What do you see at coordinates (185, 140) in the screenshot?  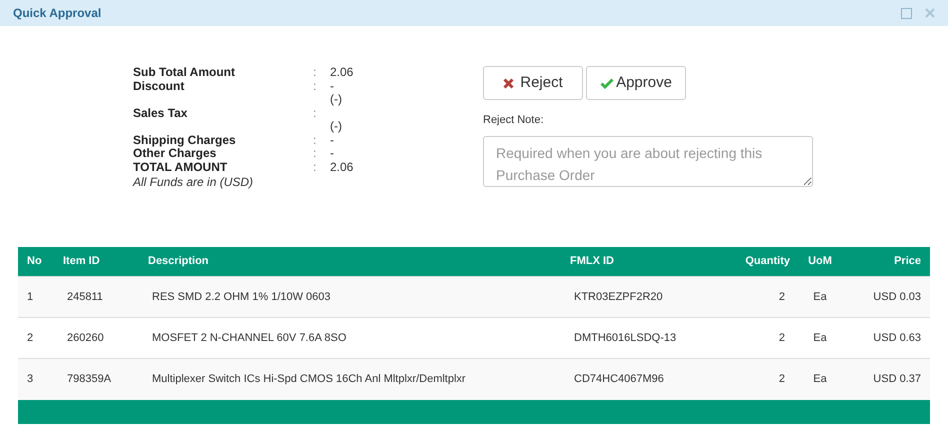 I see `summary-label: Shipping Charges` at bounding box center [185, 140].